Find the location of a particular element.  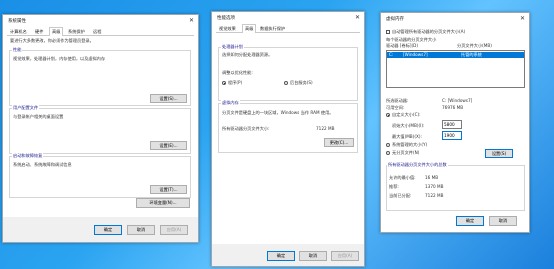

column-drive-header: 驱动器 [卷标](D) is located at coordinates (402, 45).